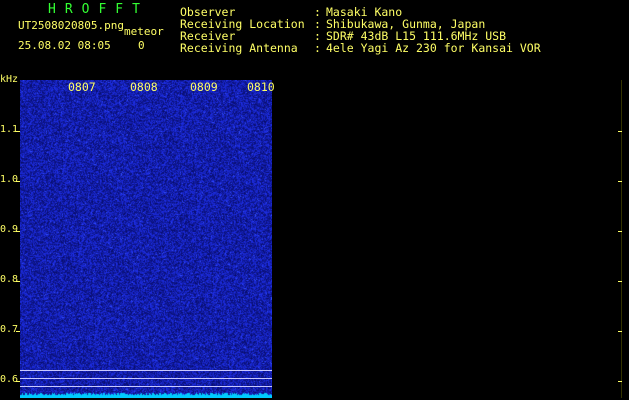 The height and width of the screenshot is (400, 629). Describe the element at coordinates (9, 129) in the screenshot. I see `y-axis-label: 1.1` at that location.